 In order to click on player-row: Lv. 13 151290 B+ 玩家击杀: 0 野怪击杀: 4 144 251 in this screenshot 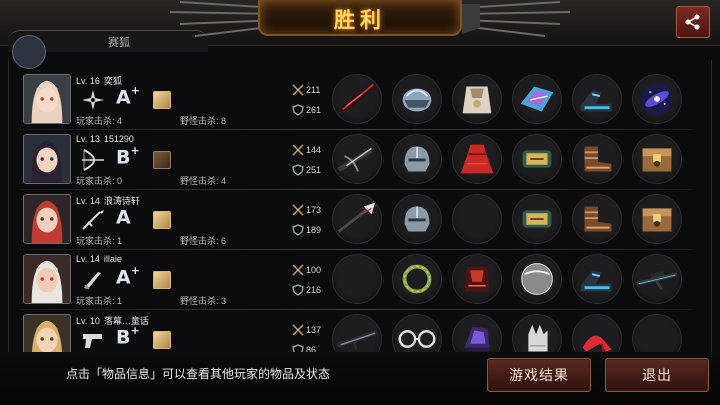, I will do `click(356, 161)`.